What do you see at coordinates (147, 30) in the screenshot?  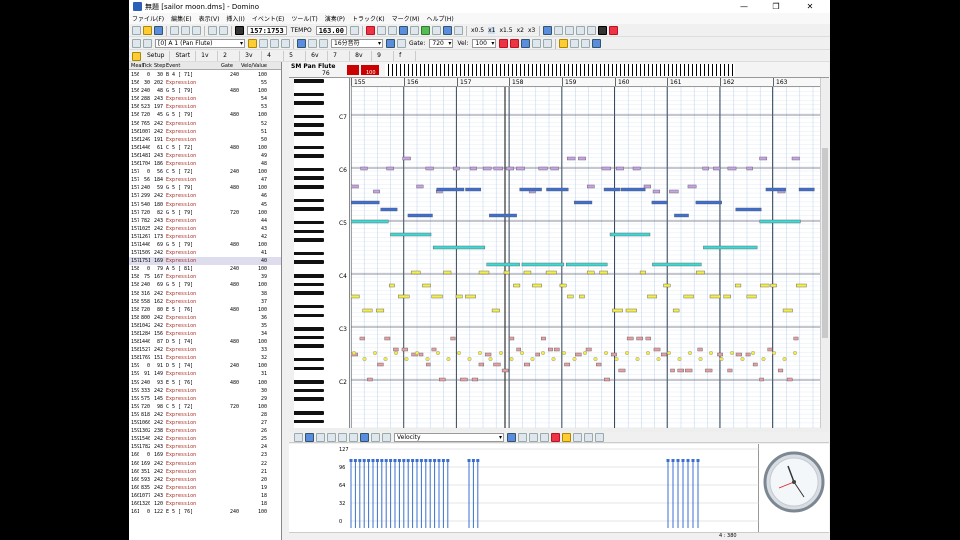 I see `open-folder-icon` at bounding box center [147, 30].